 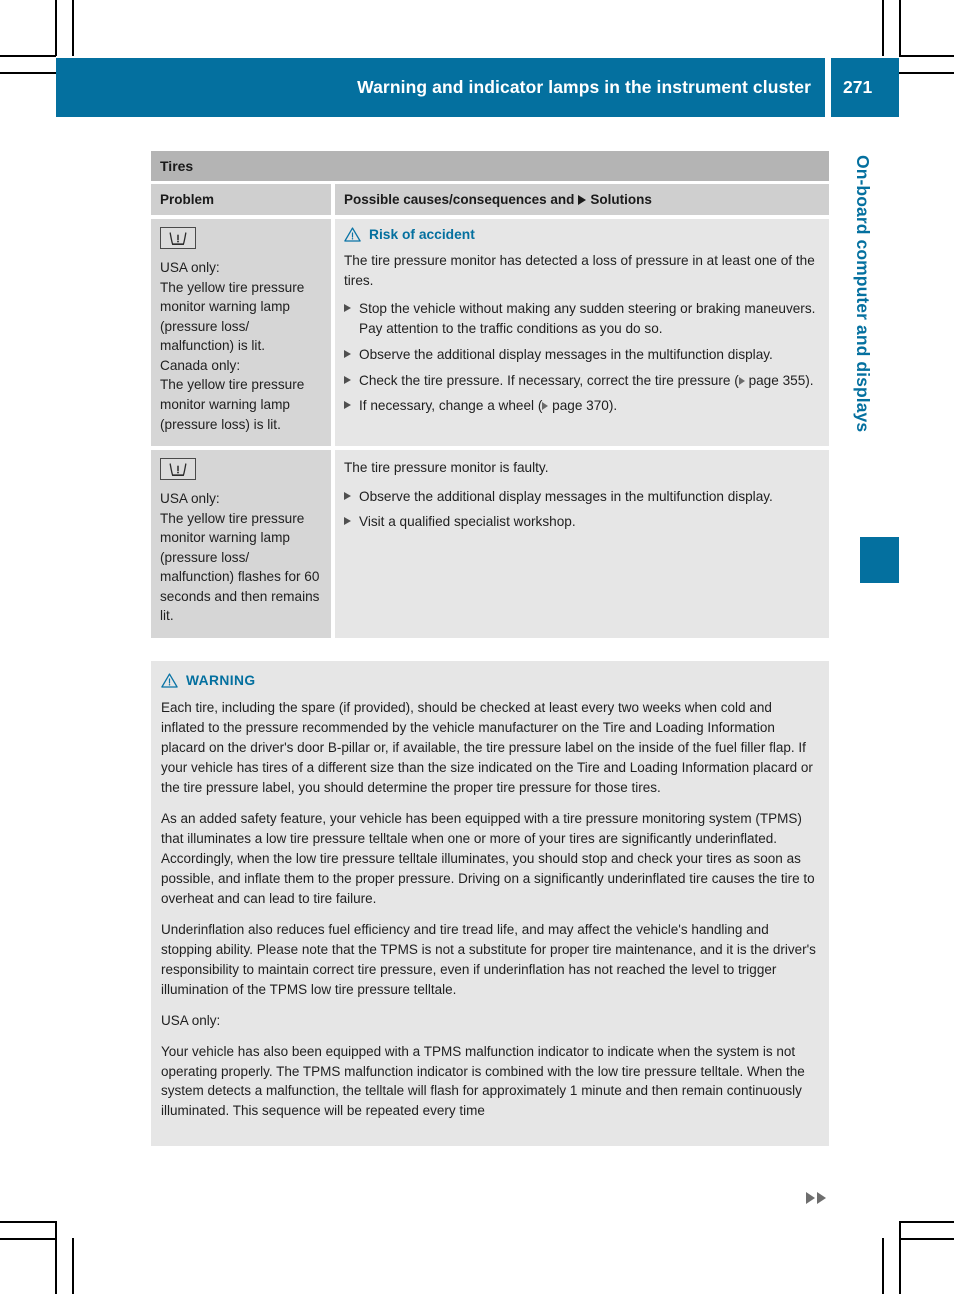 I want to click on problem-line: Canada only:, so click(x=200, y=365).